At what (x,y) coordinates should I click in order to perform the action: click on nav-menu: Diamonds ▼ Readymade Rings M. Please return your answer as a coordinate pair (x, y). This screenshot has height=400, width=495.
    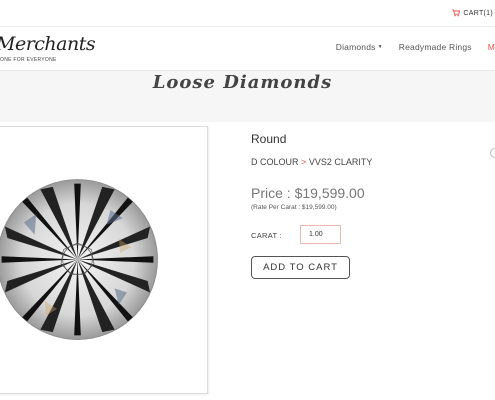
    Looking at the image, I should click on (407, 47).